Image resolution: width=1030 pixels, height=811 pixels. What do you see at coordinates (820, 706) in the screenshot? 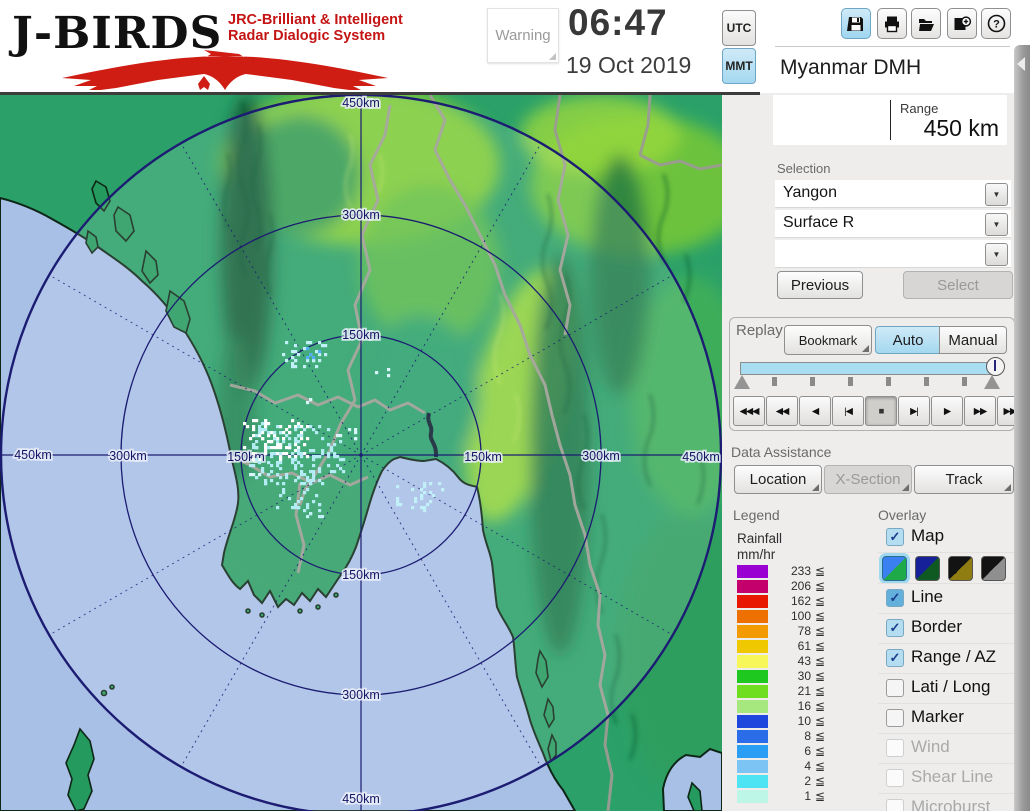
I see `less-equal-symbol: ≦` at bounding box center [820, 706].